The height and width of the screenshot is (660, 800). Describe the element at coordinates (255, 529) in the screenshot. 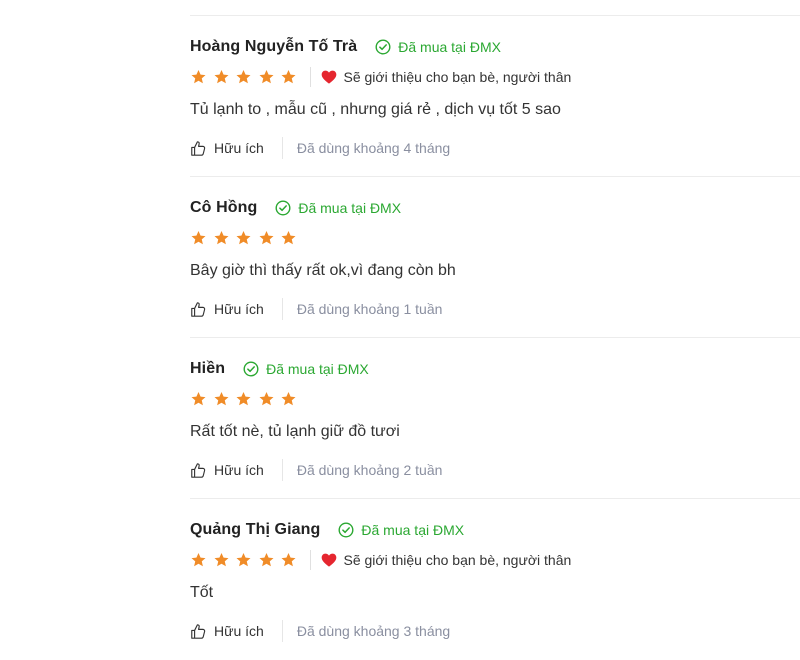

I see `reviewer-name: Quảng Thị Giang` at that location.